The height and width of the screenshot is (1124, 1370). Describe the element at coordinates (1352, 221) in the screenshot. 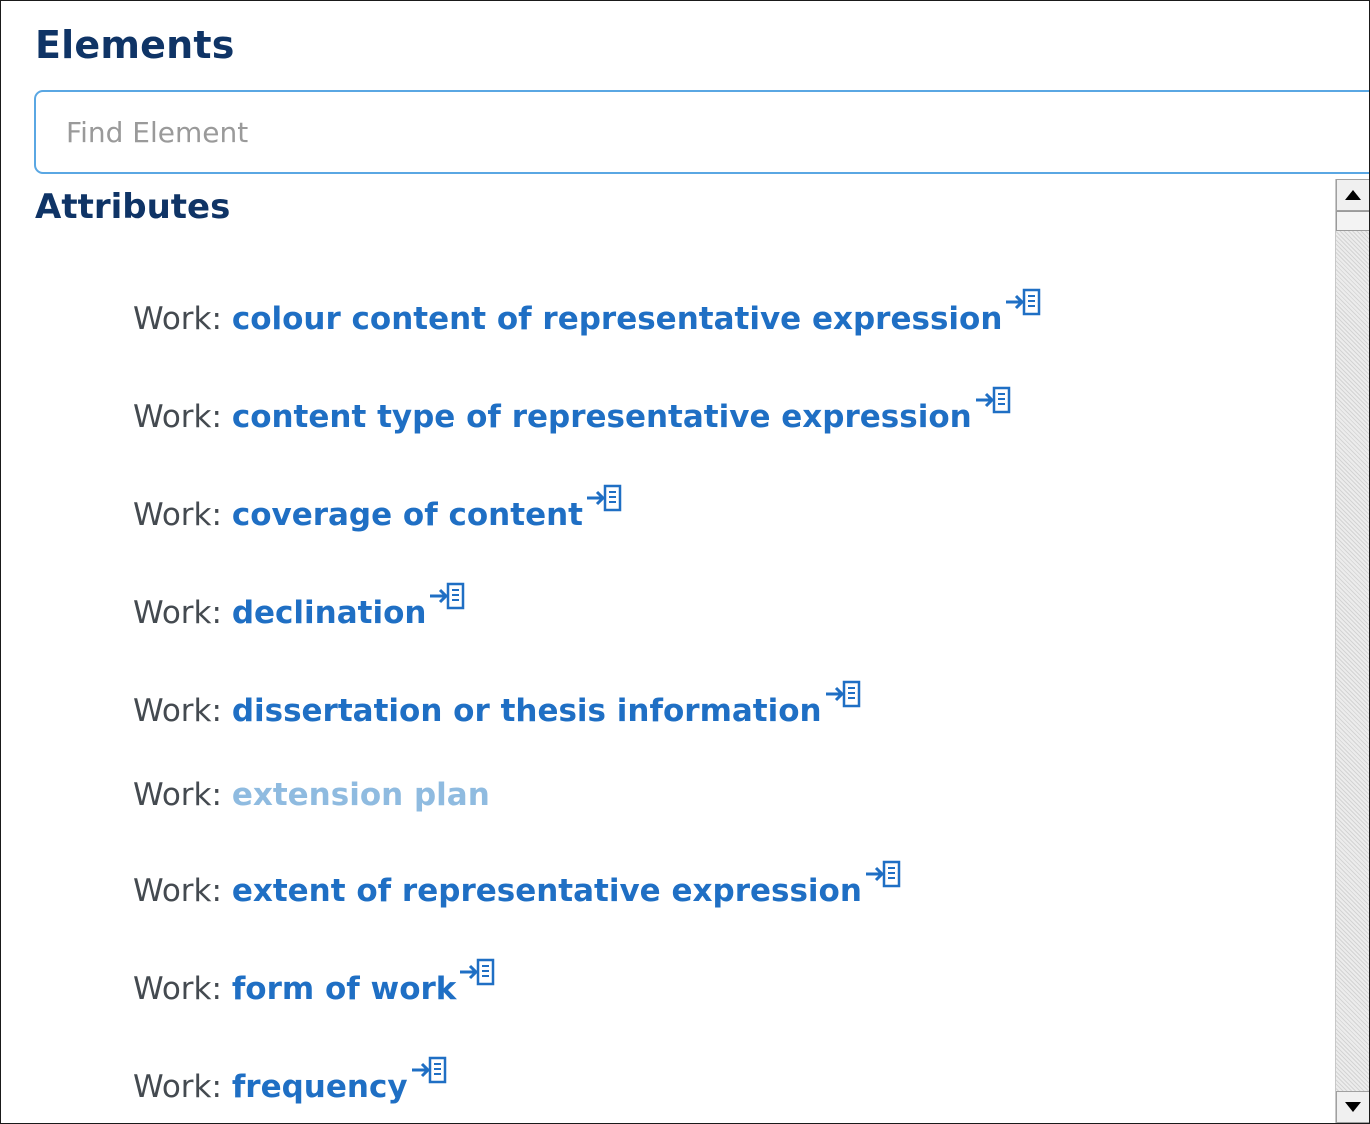

I see `scrollbar-thumb` at that location.